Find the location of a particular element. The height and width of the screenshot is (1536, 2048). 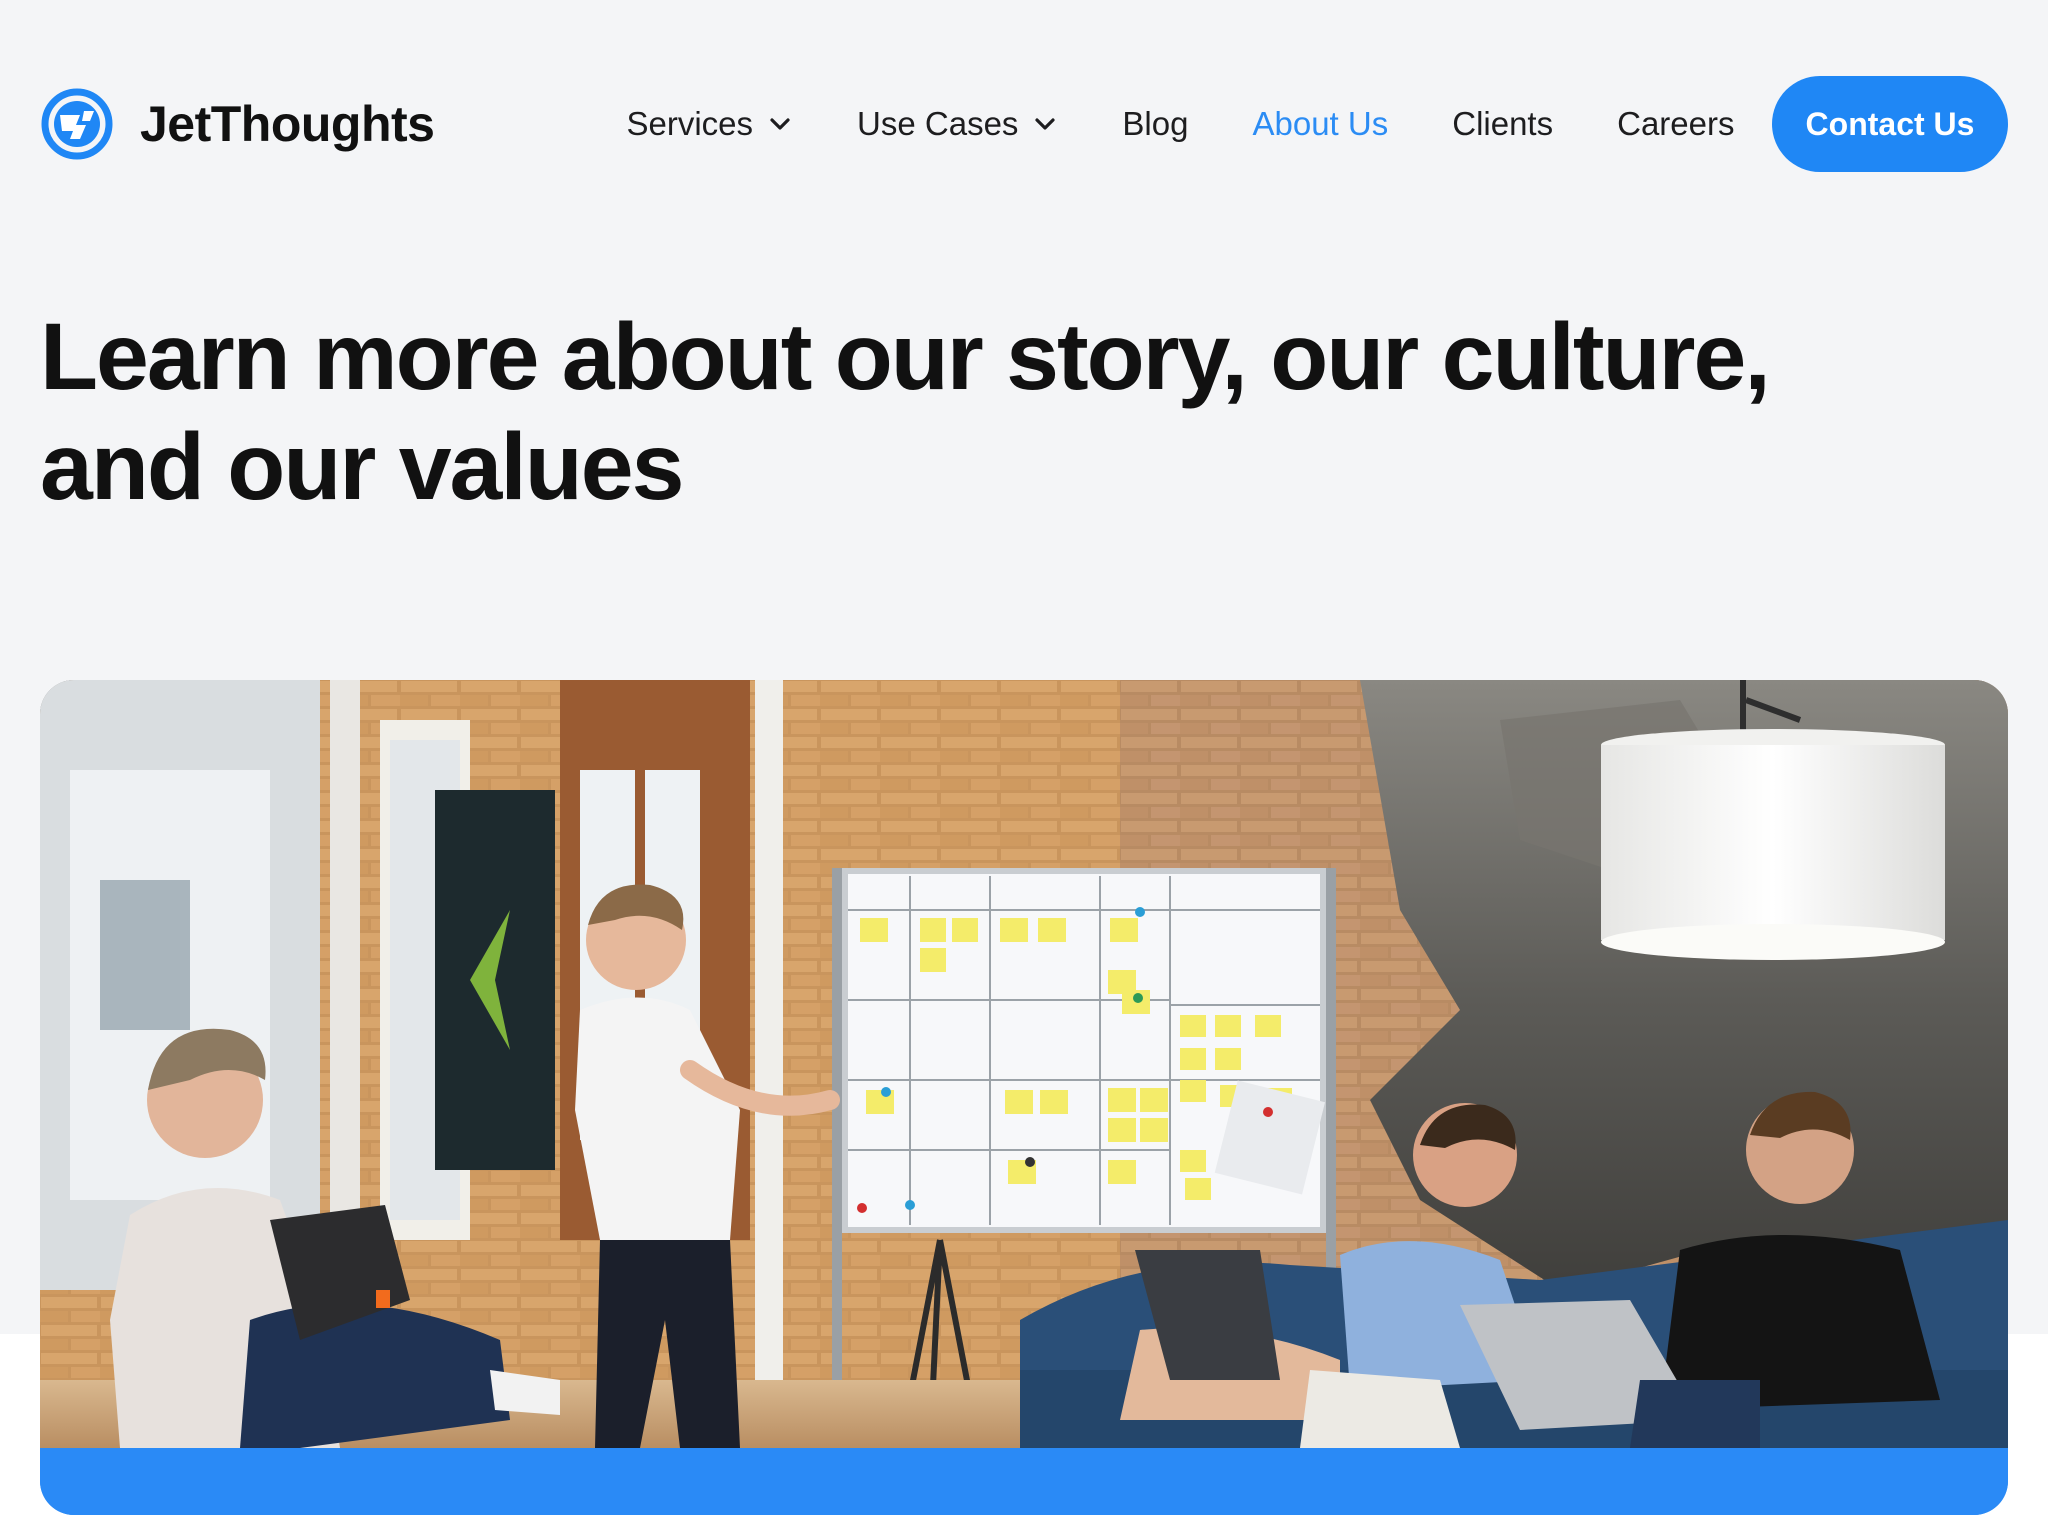

nav-item-about-us: About Us is located at coordinates (1320, 124).